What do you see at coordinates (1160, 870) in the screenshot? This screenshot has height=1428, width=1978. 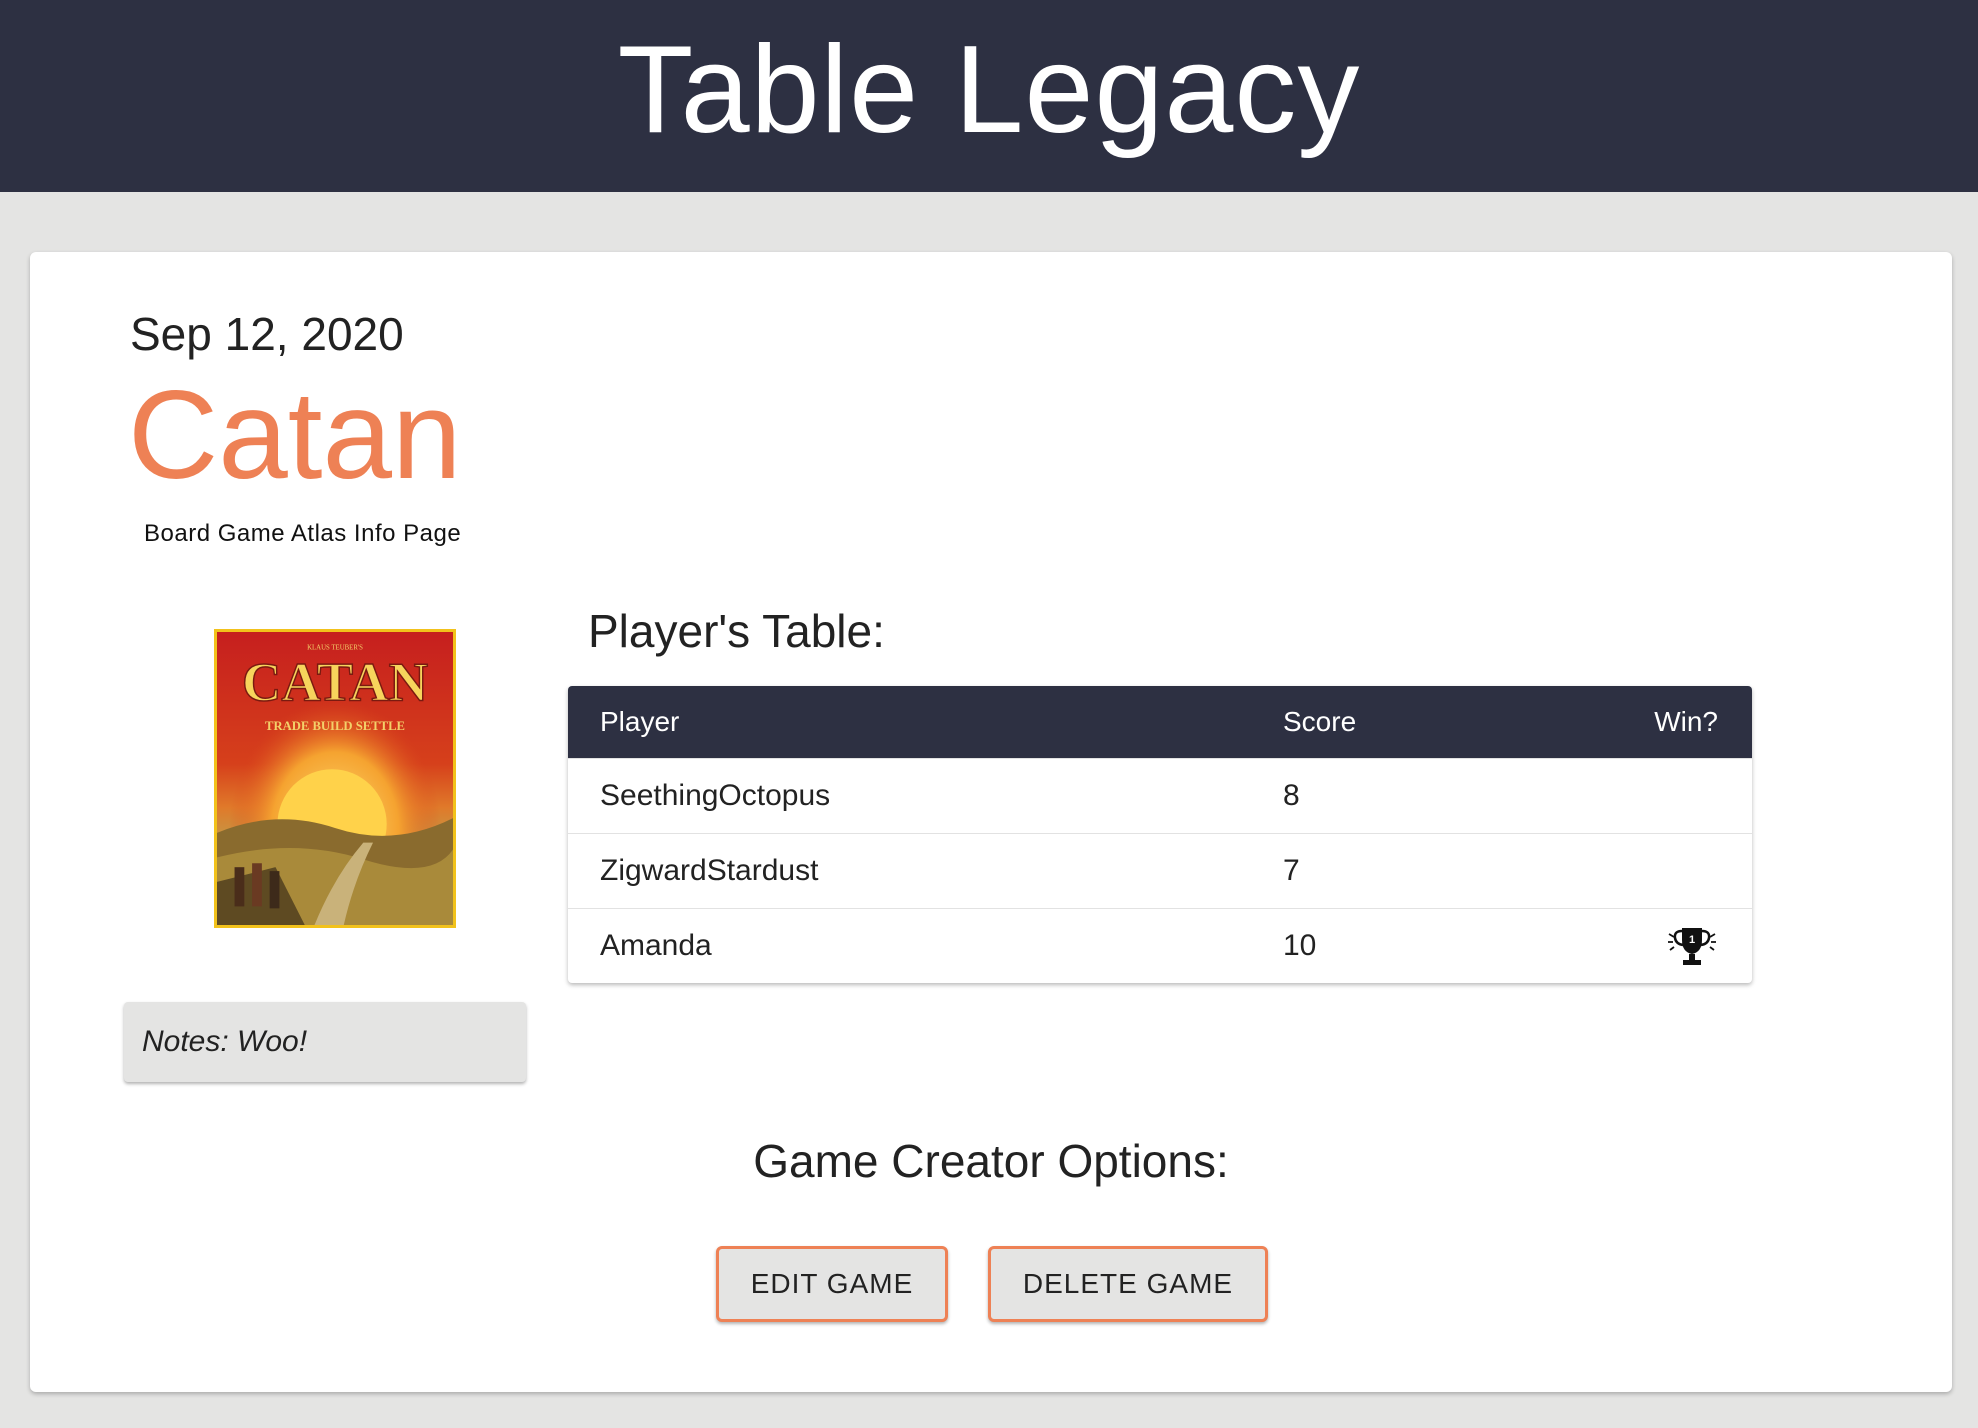 I see `table-row: ZigwardStardust 7` at bounding box center [1160, 870].